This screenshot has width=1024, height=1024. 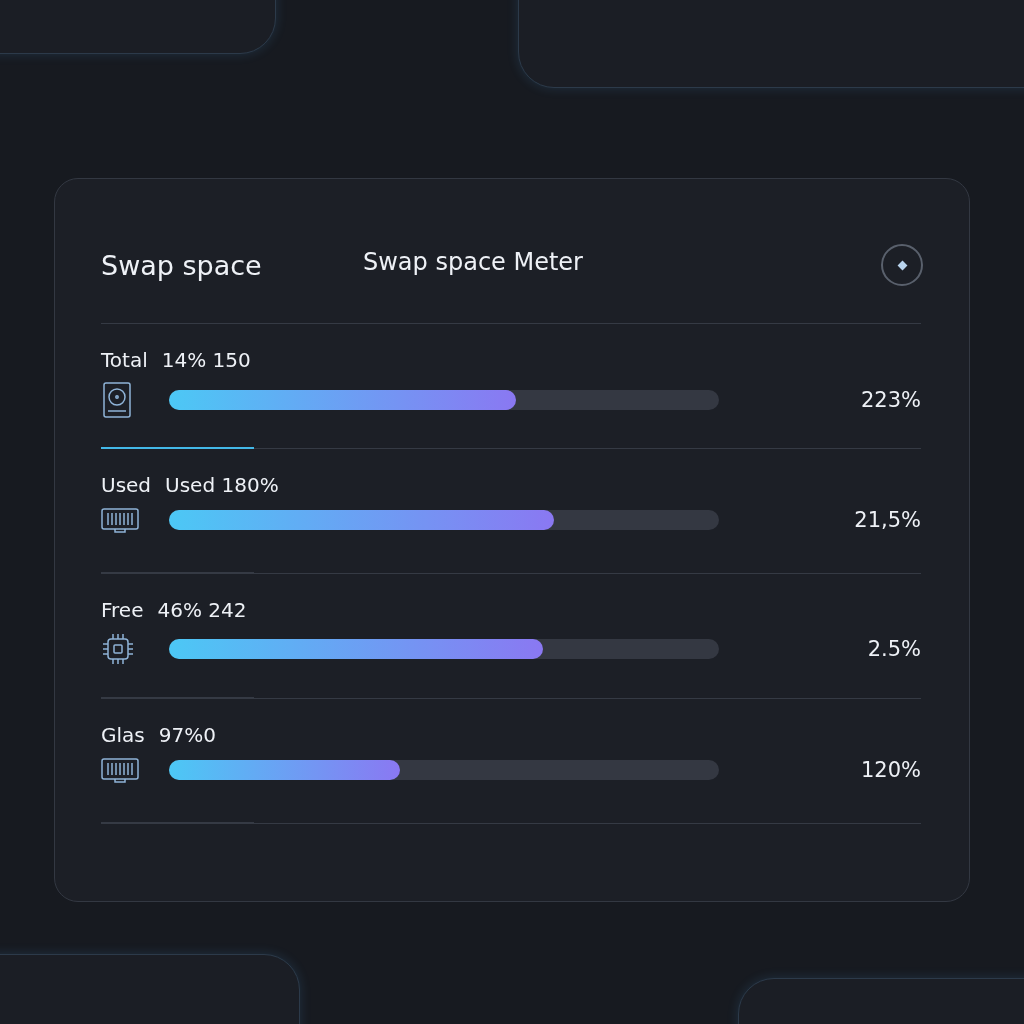 What do you see at coordinates (473, 262) in the screenshot?
I see `card-subtitle: Swap space Meter` at bounding box center [473, 262].